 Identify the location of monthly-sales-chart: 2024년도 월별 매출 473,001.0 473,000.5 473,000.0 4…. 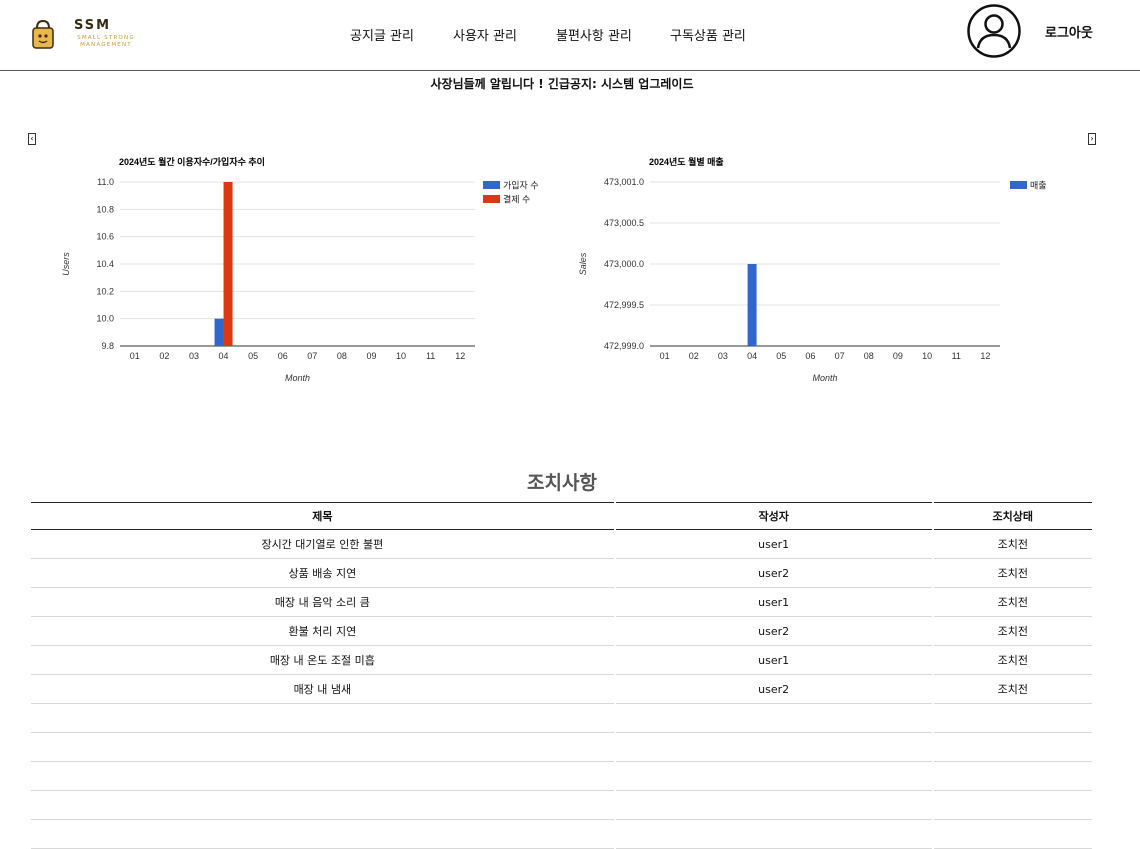
(812, 269).